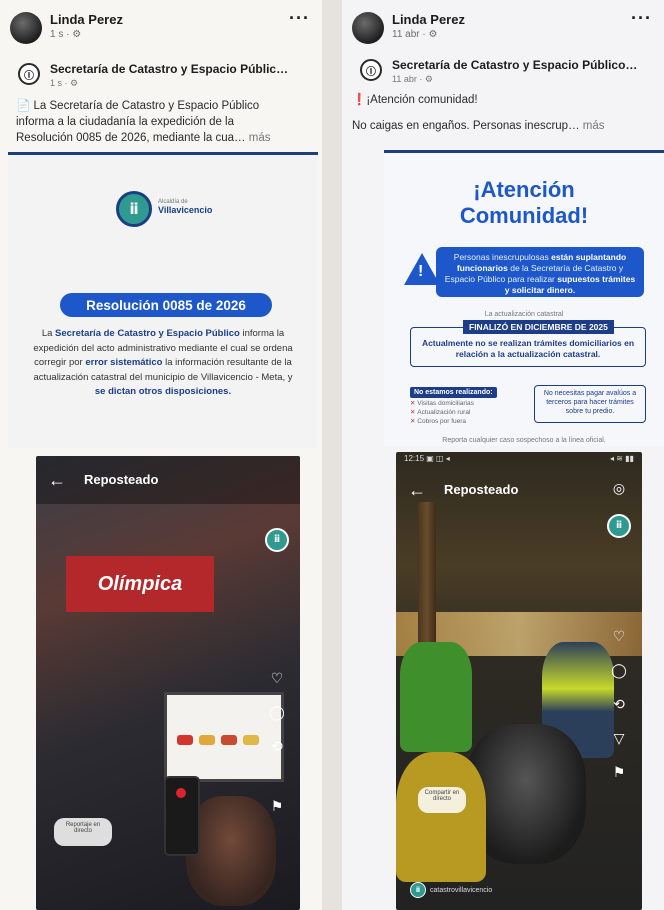  I want to click on person-green-shirt, so click(436, 697).